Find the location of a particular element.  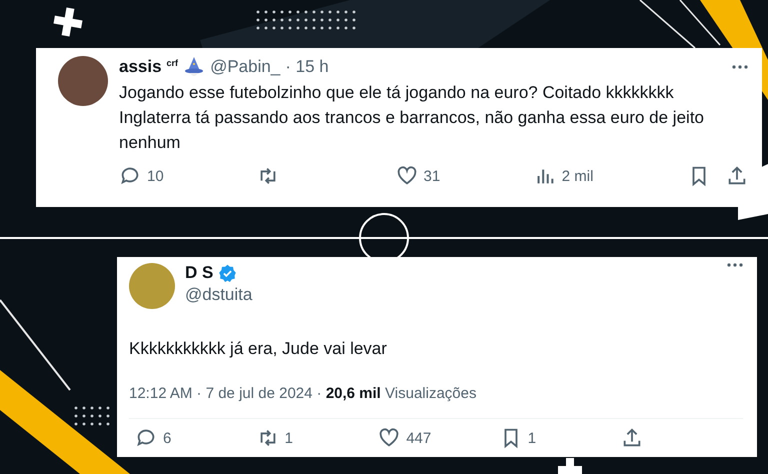

views-label: Visualizações is located at coordinates (430, 393).